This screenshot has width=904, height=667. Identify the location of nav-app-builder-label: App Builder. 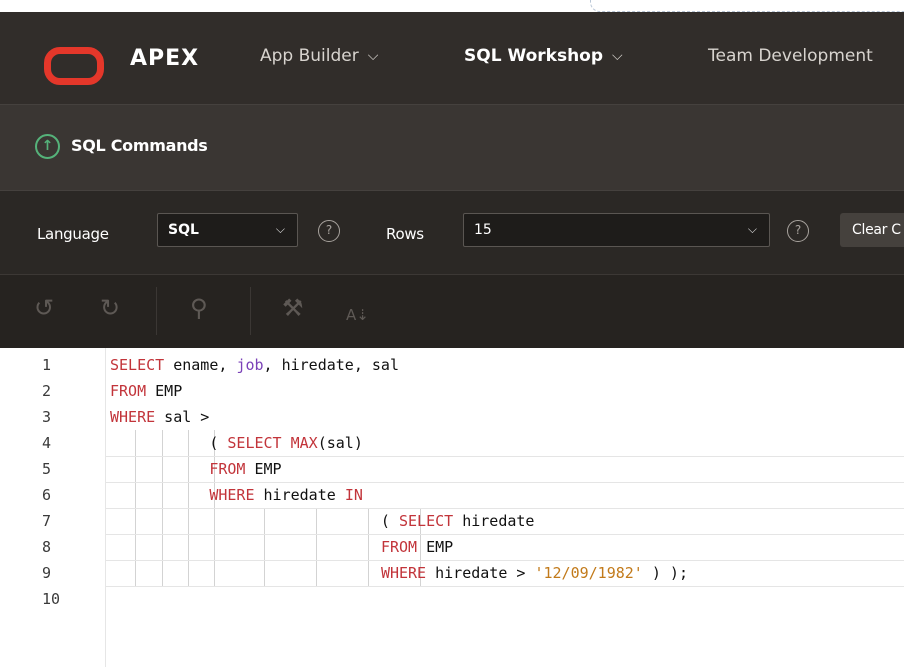
(309, 56).